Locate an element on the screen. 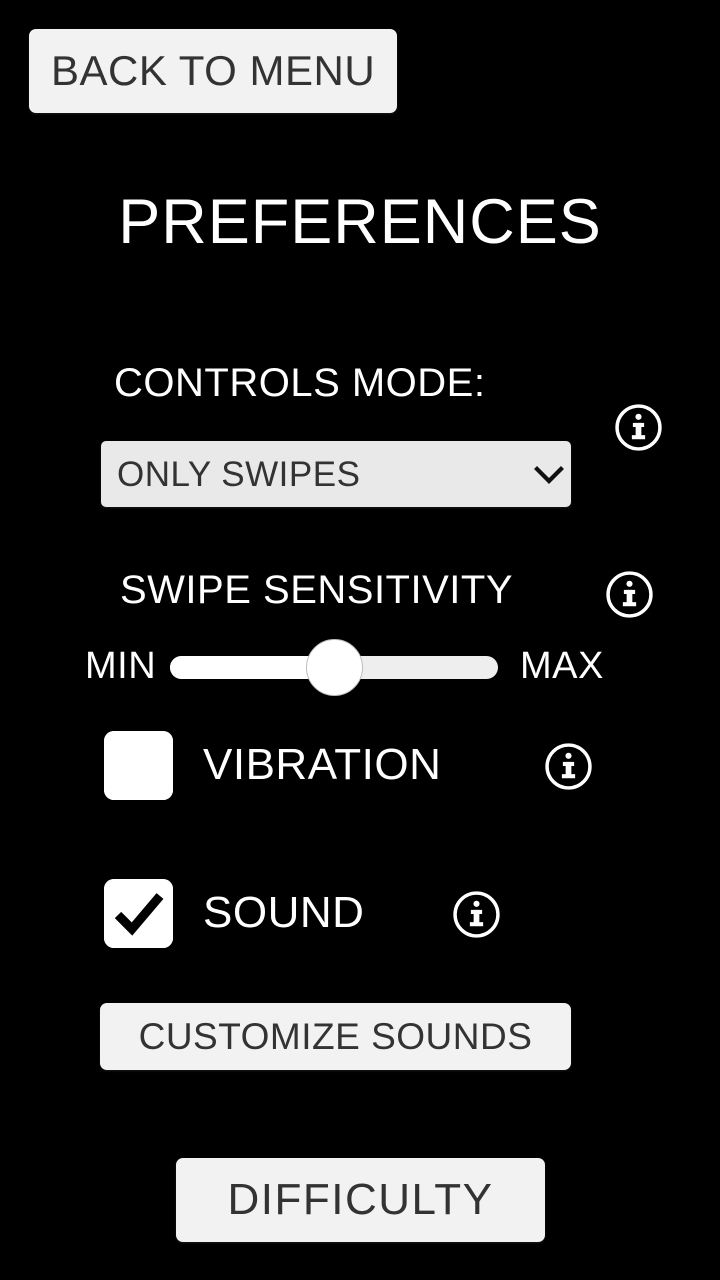 This screenshot has width=720, height=1280. swipe-sensitivity-label: SWIPE SENSITIVITY is located at coordinates (317, 590).